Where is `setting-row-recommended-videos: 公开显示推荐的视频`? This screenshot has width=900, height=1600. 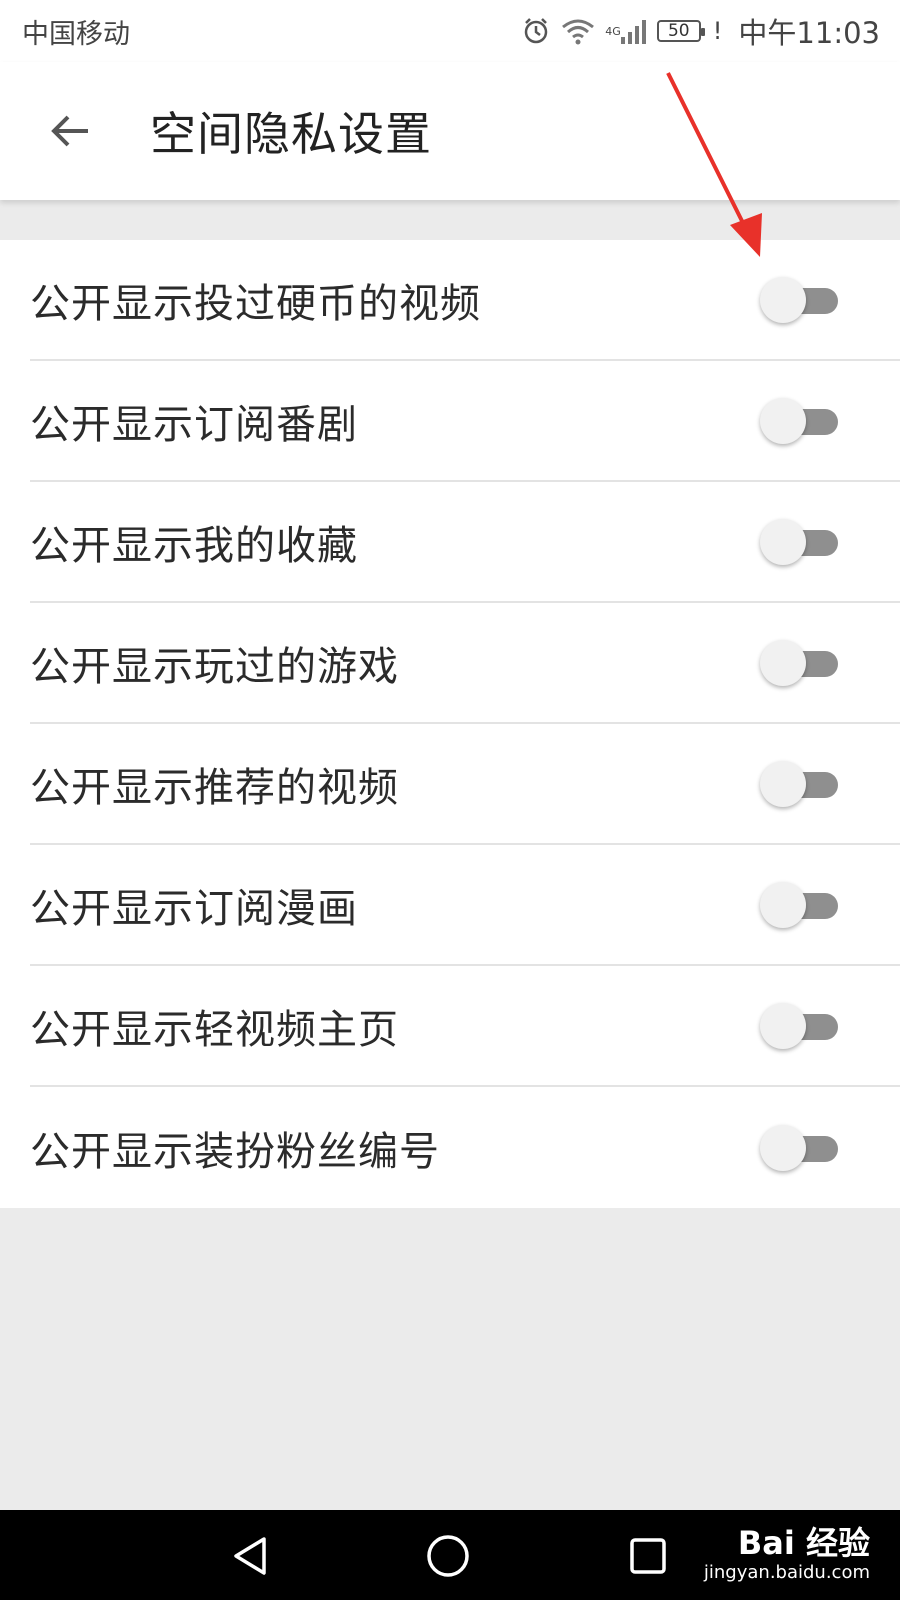
setting-row-recommended-videos: 公开显示推荐的视频 is located at coordinates (465, 784).